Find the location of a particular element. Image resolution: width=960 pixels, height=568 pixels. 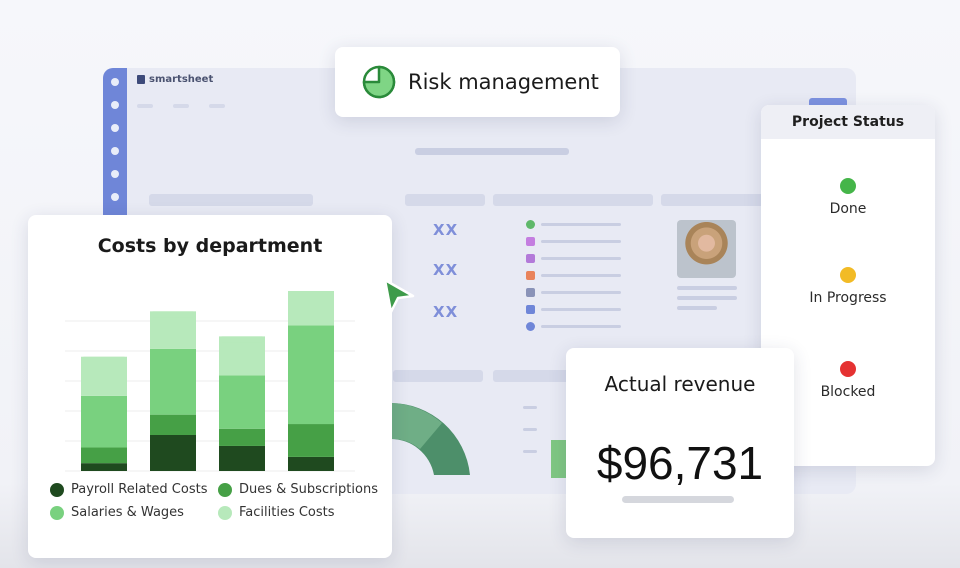

risk-card-title: Risk management is located at coordinates (503, 82).